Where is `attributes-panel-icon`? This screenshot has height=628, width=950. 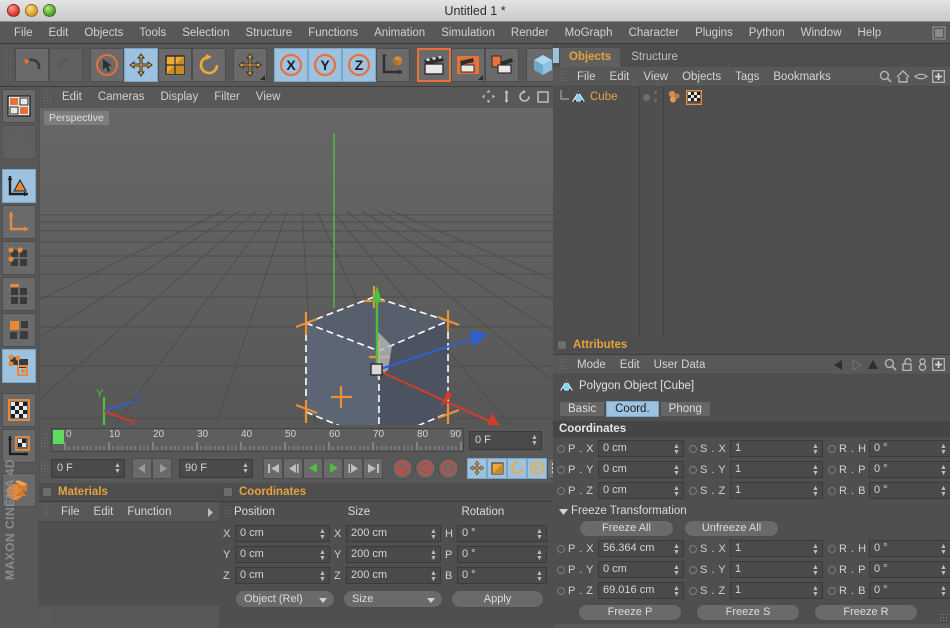 attributes-panel-icon is located at coordinates (562, 345).